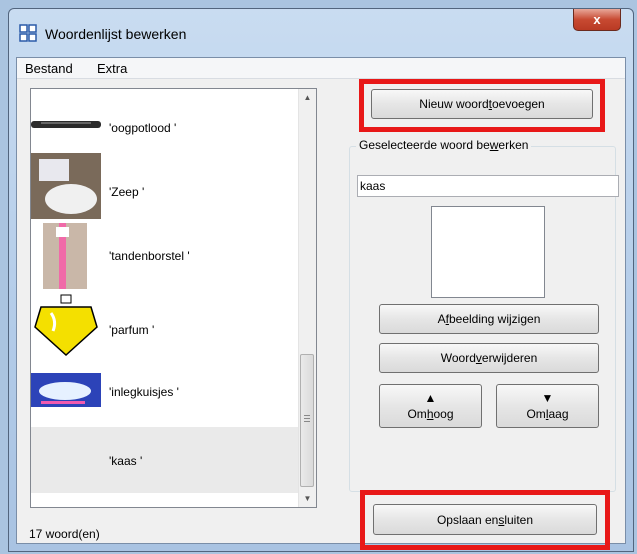 Image resolution: width=637 pixels, height=554 pixels. Describe the element at coordinates (558, 413) in the screenshot. I see `move-down-label-end: aag` at that location.